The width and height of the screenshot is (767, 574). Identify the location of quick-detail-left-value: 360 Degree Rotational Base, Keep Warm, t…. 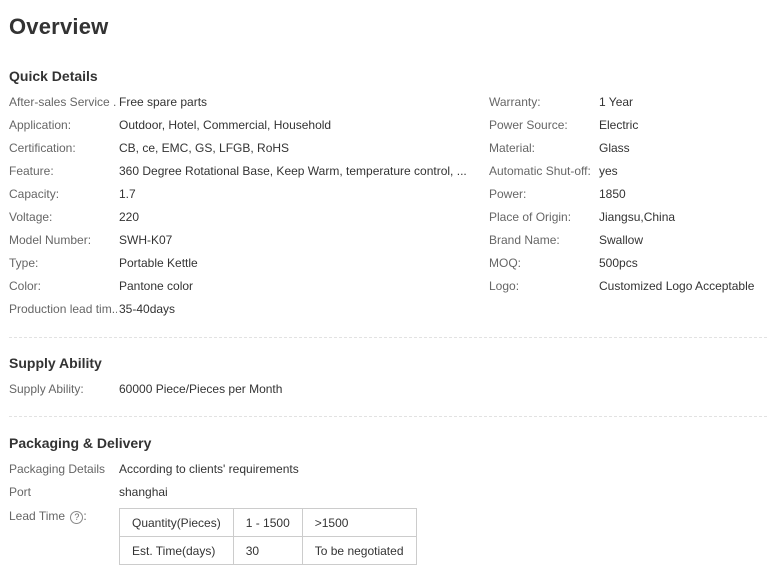
(293, 171).